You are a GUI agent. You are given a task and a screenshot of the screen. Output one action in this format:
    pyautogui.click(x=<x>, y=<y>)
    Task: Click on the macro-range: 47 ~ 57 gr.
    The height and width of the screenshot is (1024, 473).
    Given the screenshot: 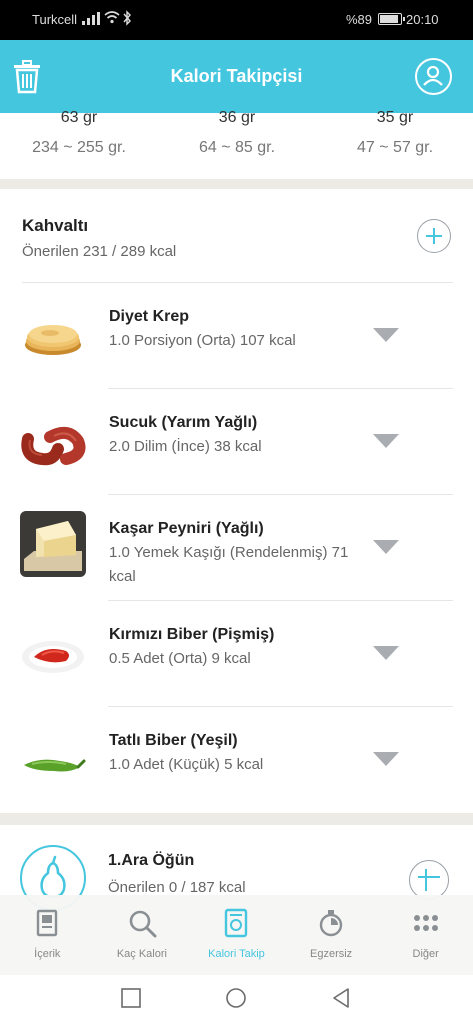 What is the action you would take?
    pyautogui.click(x=395, y=147)
    